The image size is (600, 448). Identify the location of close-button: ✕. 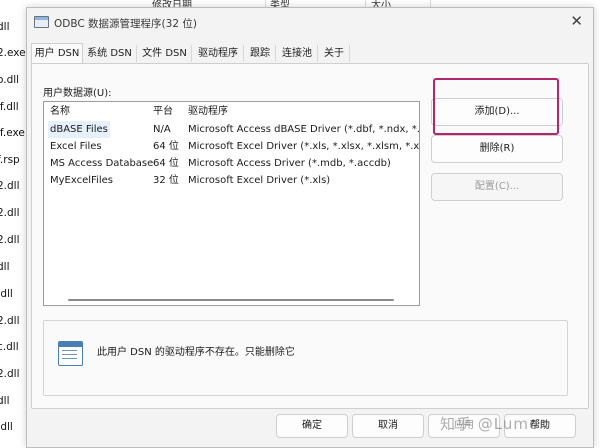
(576, 21).